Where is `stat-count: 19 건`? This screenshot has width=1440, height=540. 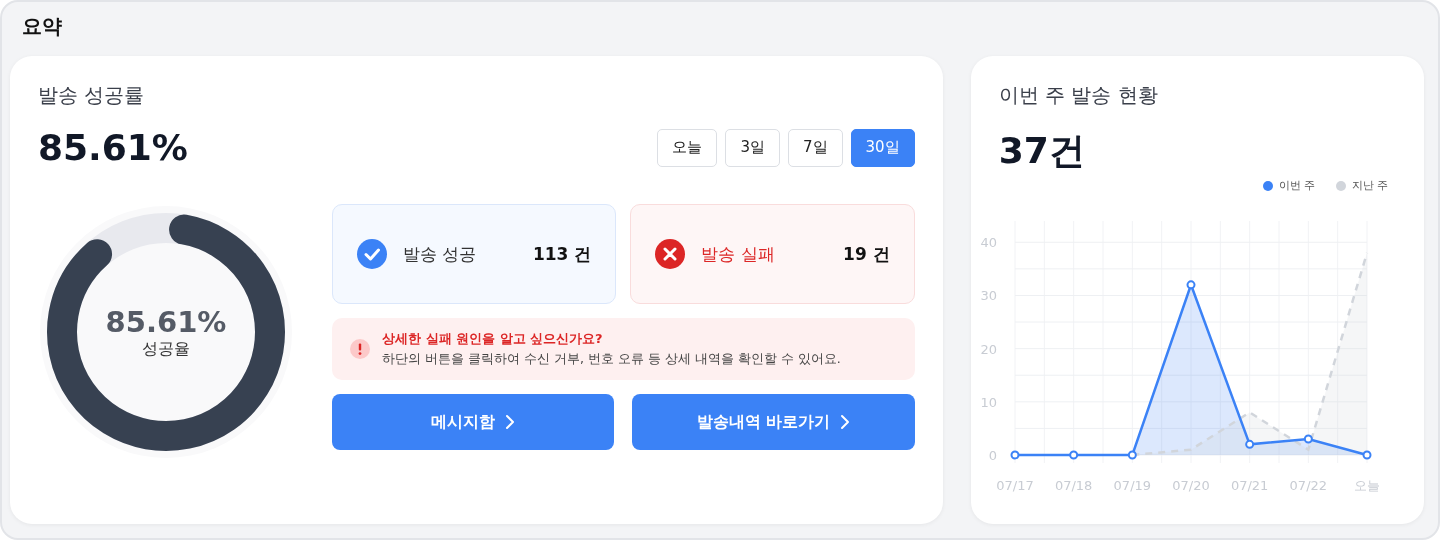 stat-count: 19 건 is located at coordinates (866, 254).